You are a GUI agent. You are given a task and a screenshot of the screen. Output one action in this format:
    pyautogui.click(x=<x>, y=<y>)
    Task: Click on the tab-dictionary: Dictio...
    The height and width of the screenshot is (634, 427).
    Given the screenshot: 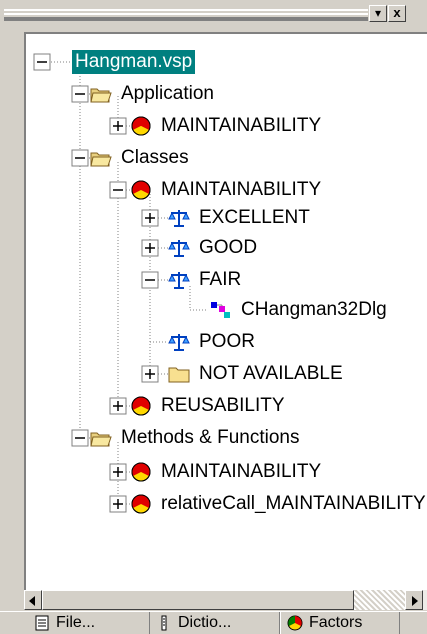 What is the action you would take?
    pyautogui.click(x=215, y=623)
    